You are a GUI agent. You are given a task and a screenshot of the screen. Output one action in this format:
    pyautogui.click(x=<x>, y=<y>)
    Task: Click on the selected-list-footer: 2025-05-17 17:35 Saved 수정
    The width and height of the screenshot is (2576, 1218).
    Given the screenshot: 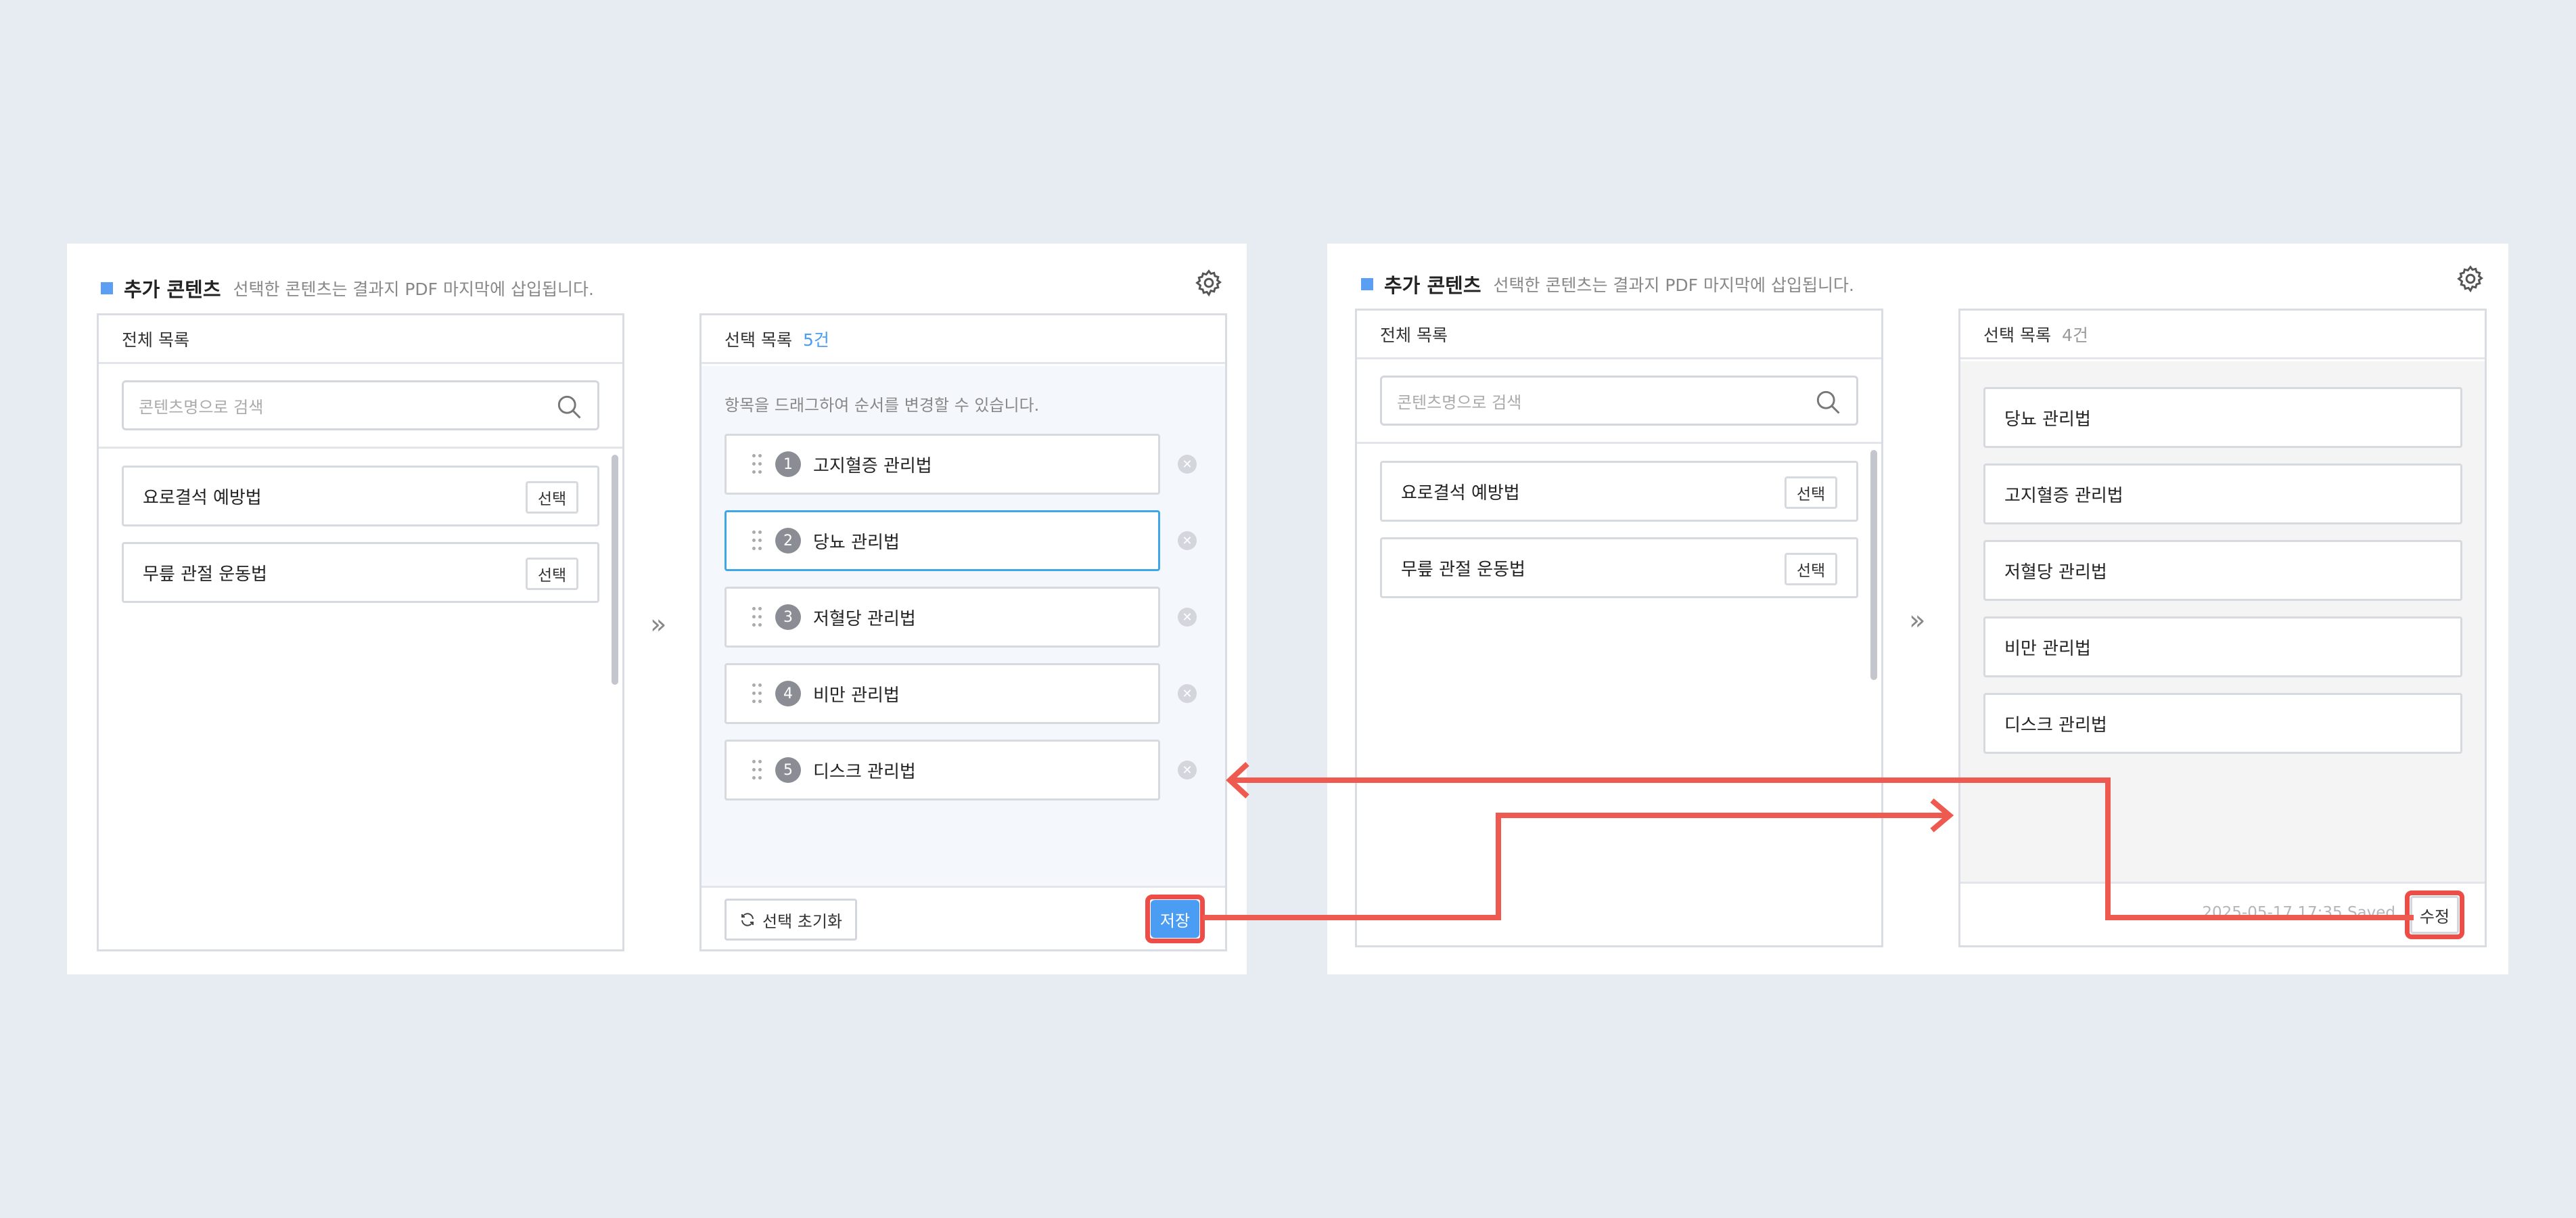 What is the action you would take?
    pyautogui.click(x=2222, y=913)
    